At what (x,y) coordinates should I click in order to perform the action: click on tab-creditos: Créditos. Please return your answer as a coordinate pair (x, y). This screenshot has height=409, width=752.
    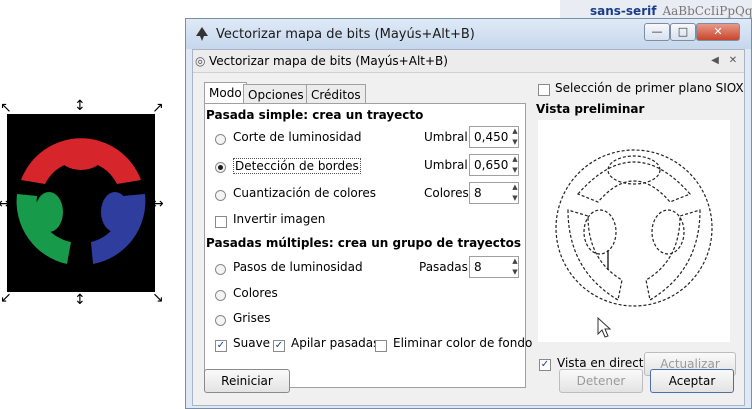
    Looking at the image, I should click on (336, 94).